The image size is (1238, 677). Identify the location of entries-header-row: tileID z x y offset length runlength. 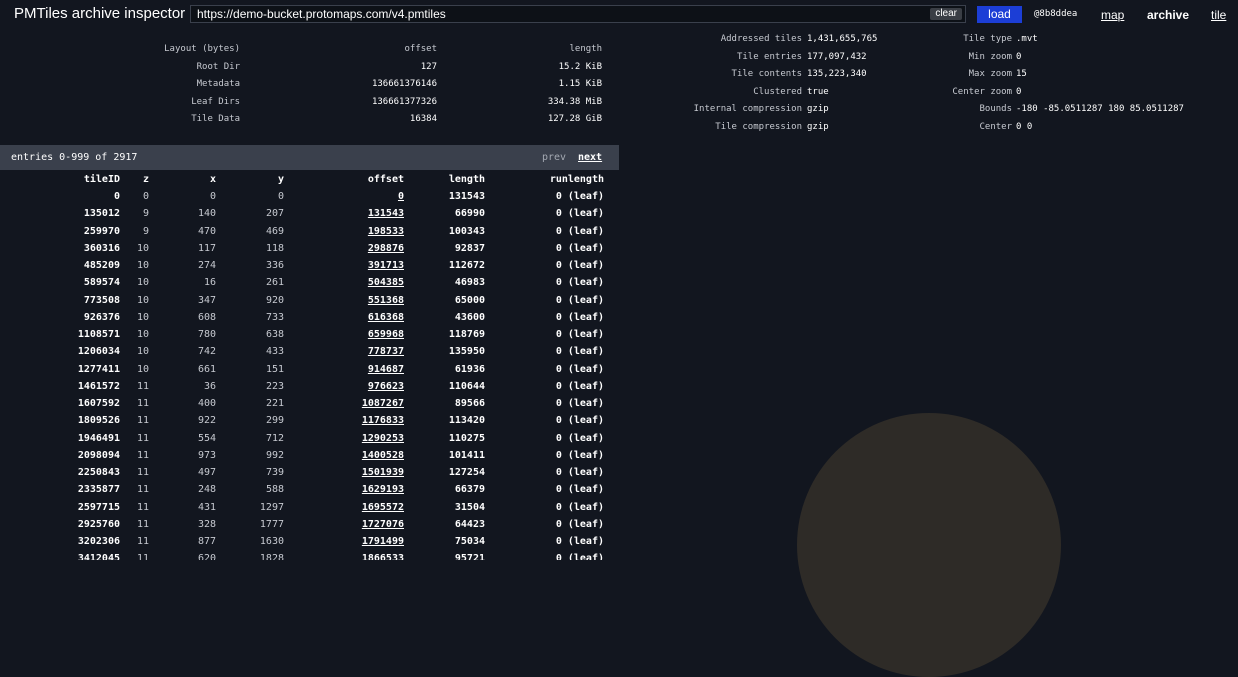
(309, 180).